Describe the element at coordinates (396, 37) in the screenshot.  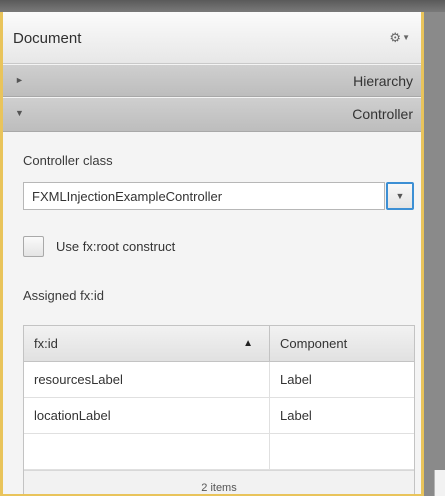
I see `gear-icon: ⚙` at that location.